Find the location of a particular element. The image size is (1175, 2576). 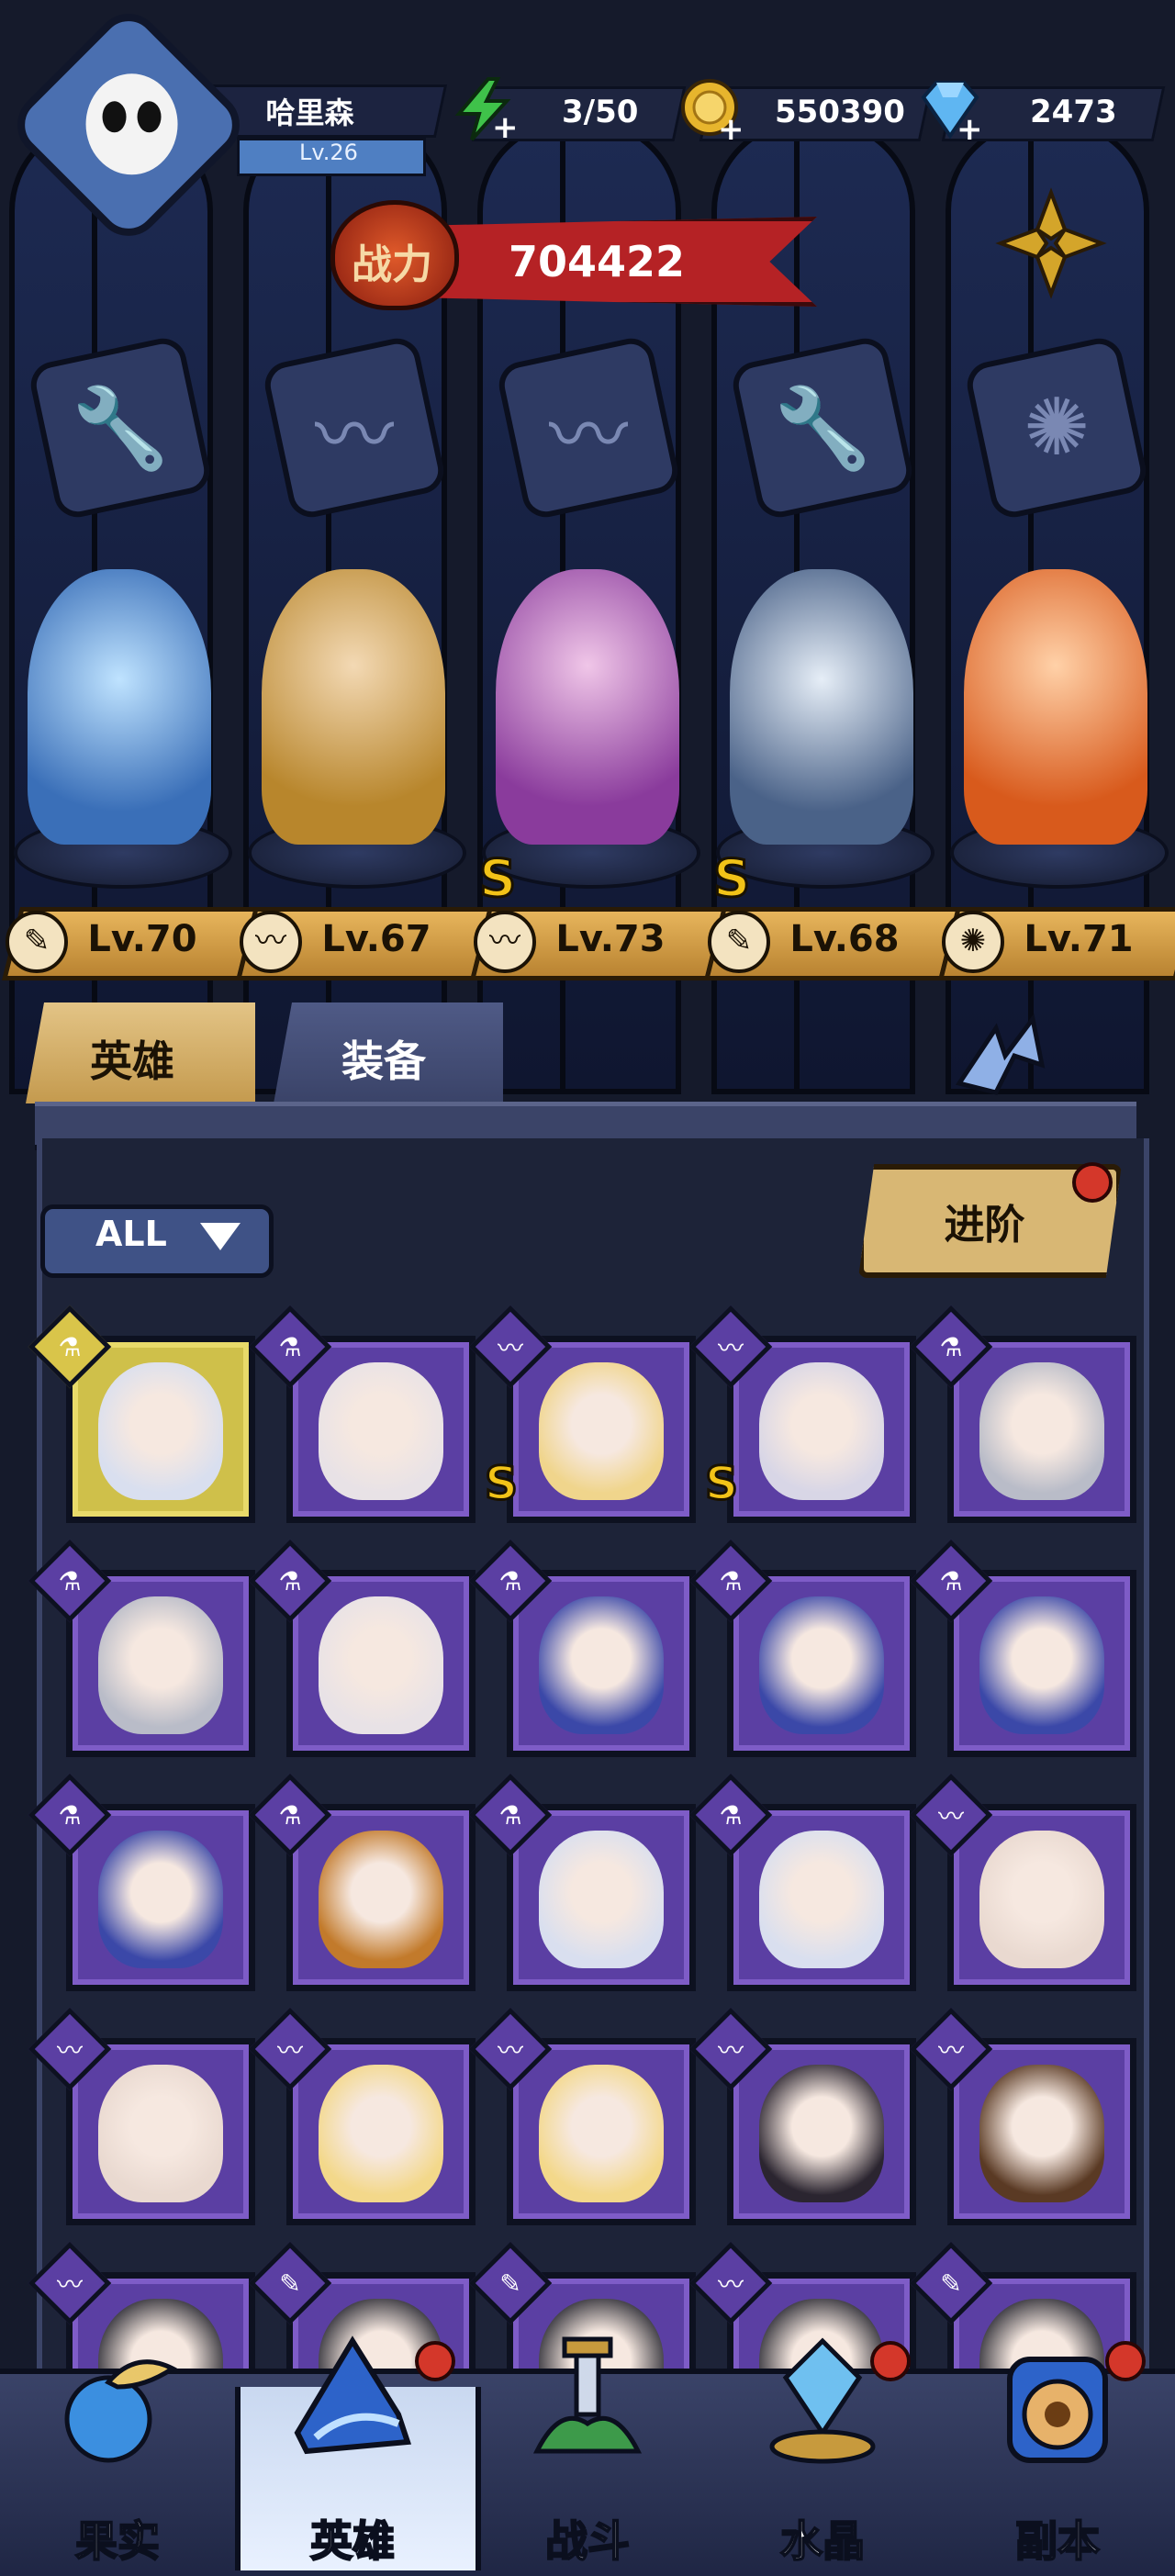

gold-value: 550390 is located at coordinates (840, 112).